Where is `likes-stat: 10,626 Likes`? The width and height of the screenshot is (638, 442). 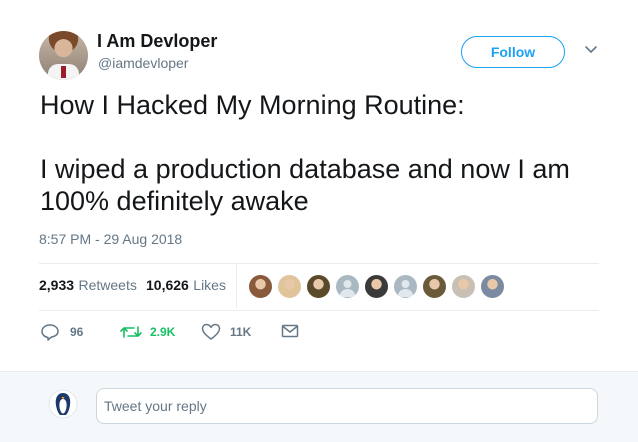 likes-stat: 10,626 Likes is located at coordinates (186, 286).